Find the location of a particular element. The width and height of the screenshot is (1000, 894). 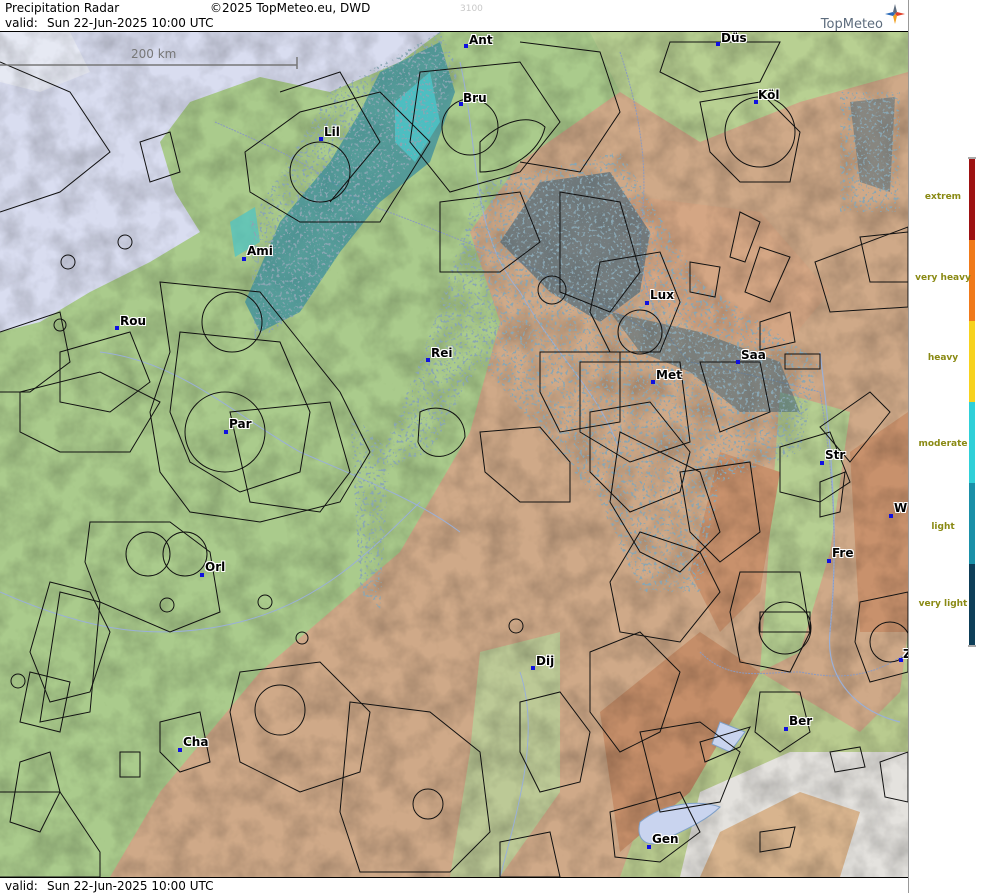

compass-logo-icon is located at coordinates (895, 14).